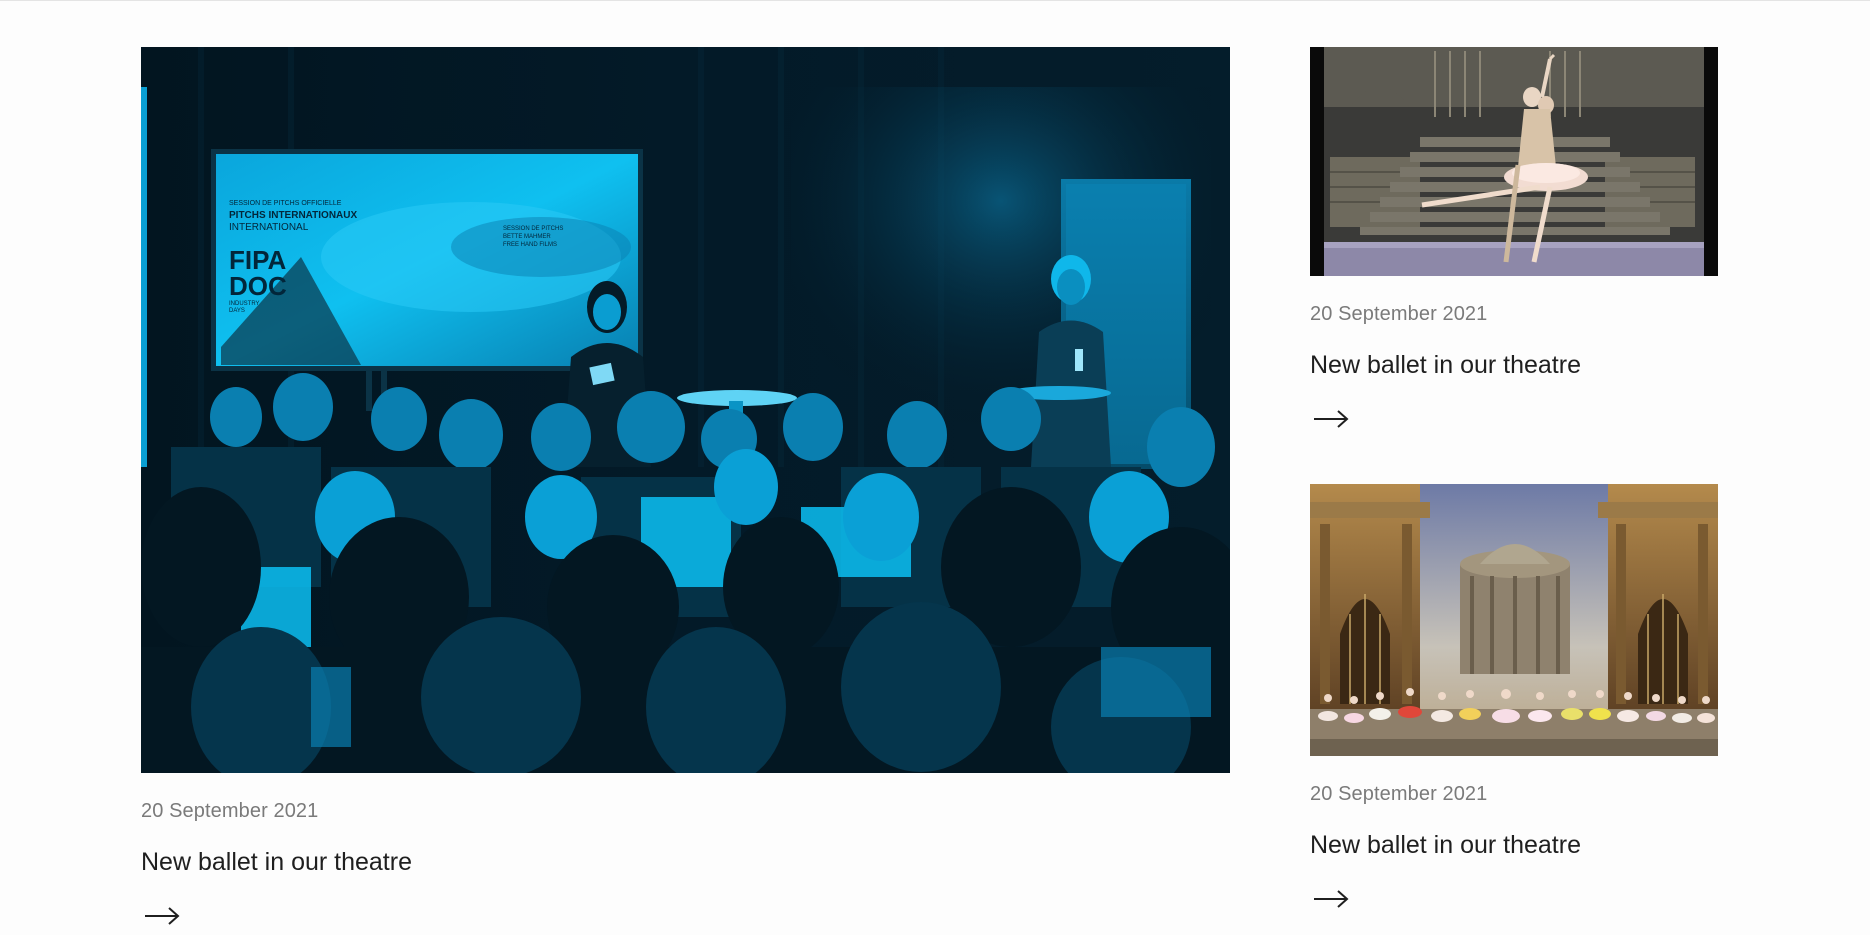  Describe the element at coordinates (533, 229) in the screenshot. I see `svg-text: SESSION DE PITCHS` at that location.